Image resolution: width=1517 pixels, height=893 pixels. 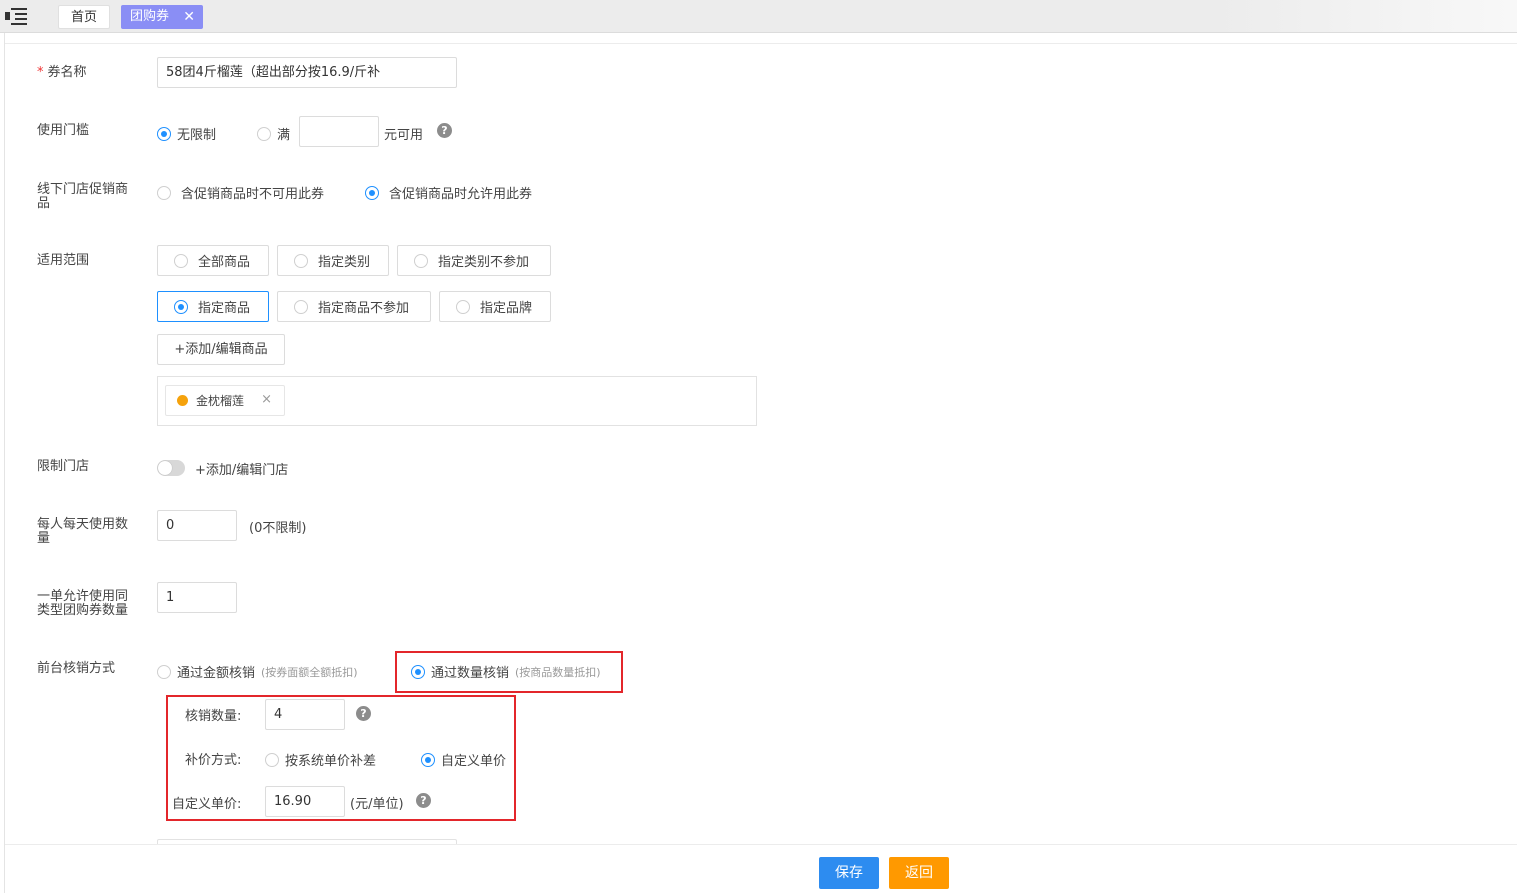 I want to click on scope-category-excluded: 指定类别不参加, so click(x=474, y=260).